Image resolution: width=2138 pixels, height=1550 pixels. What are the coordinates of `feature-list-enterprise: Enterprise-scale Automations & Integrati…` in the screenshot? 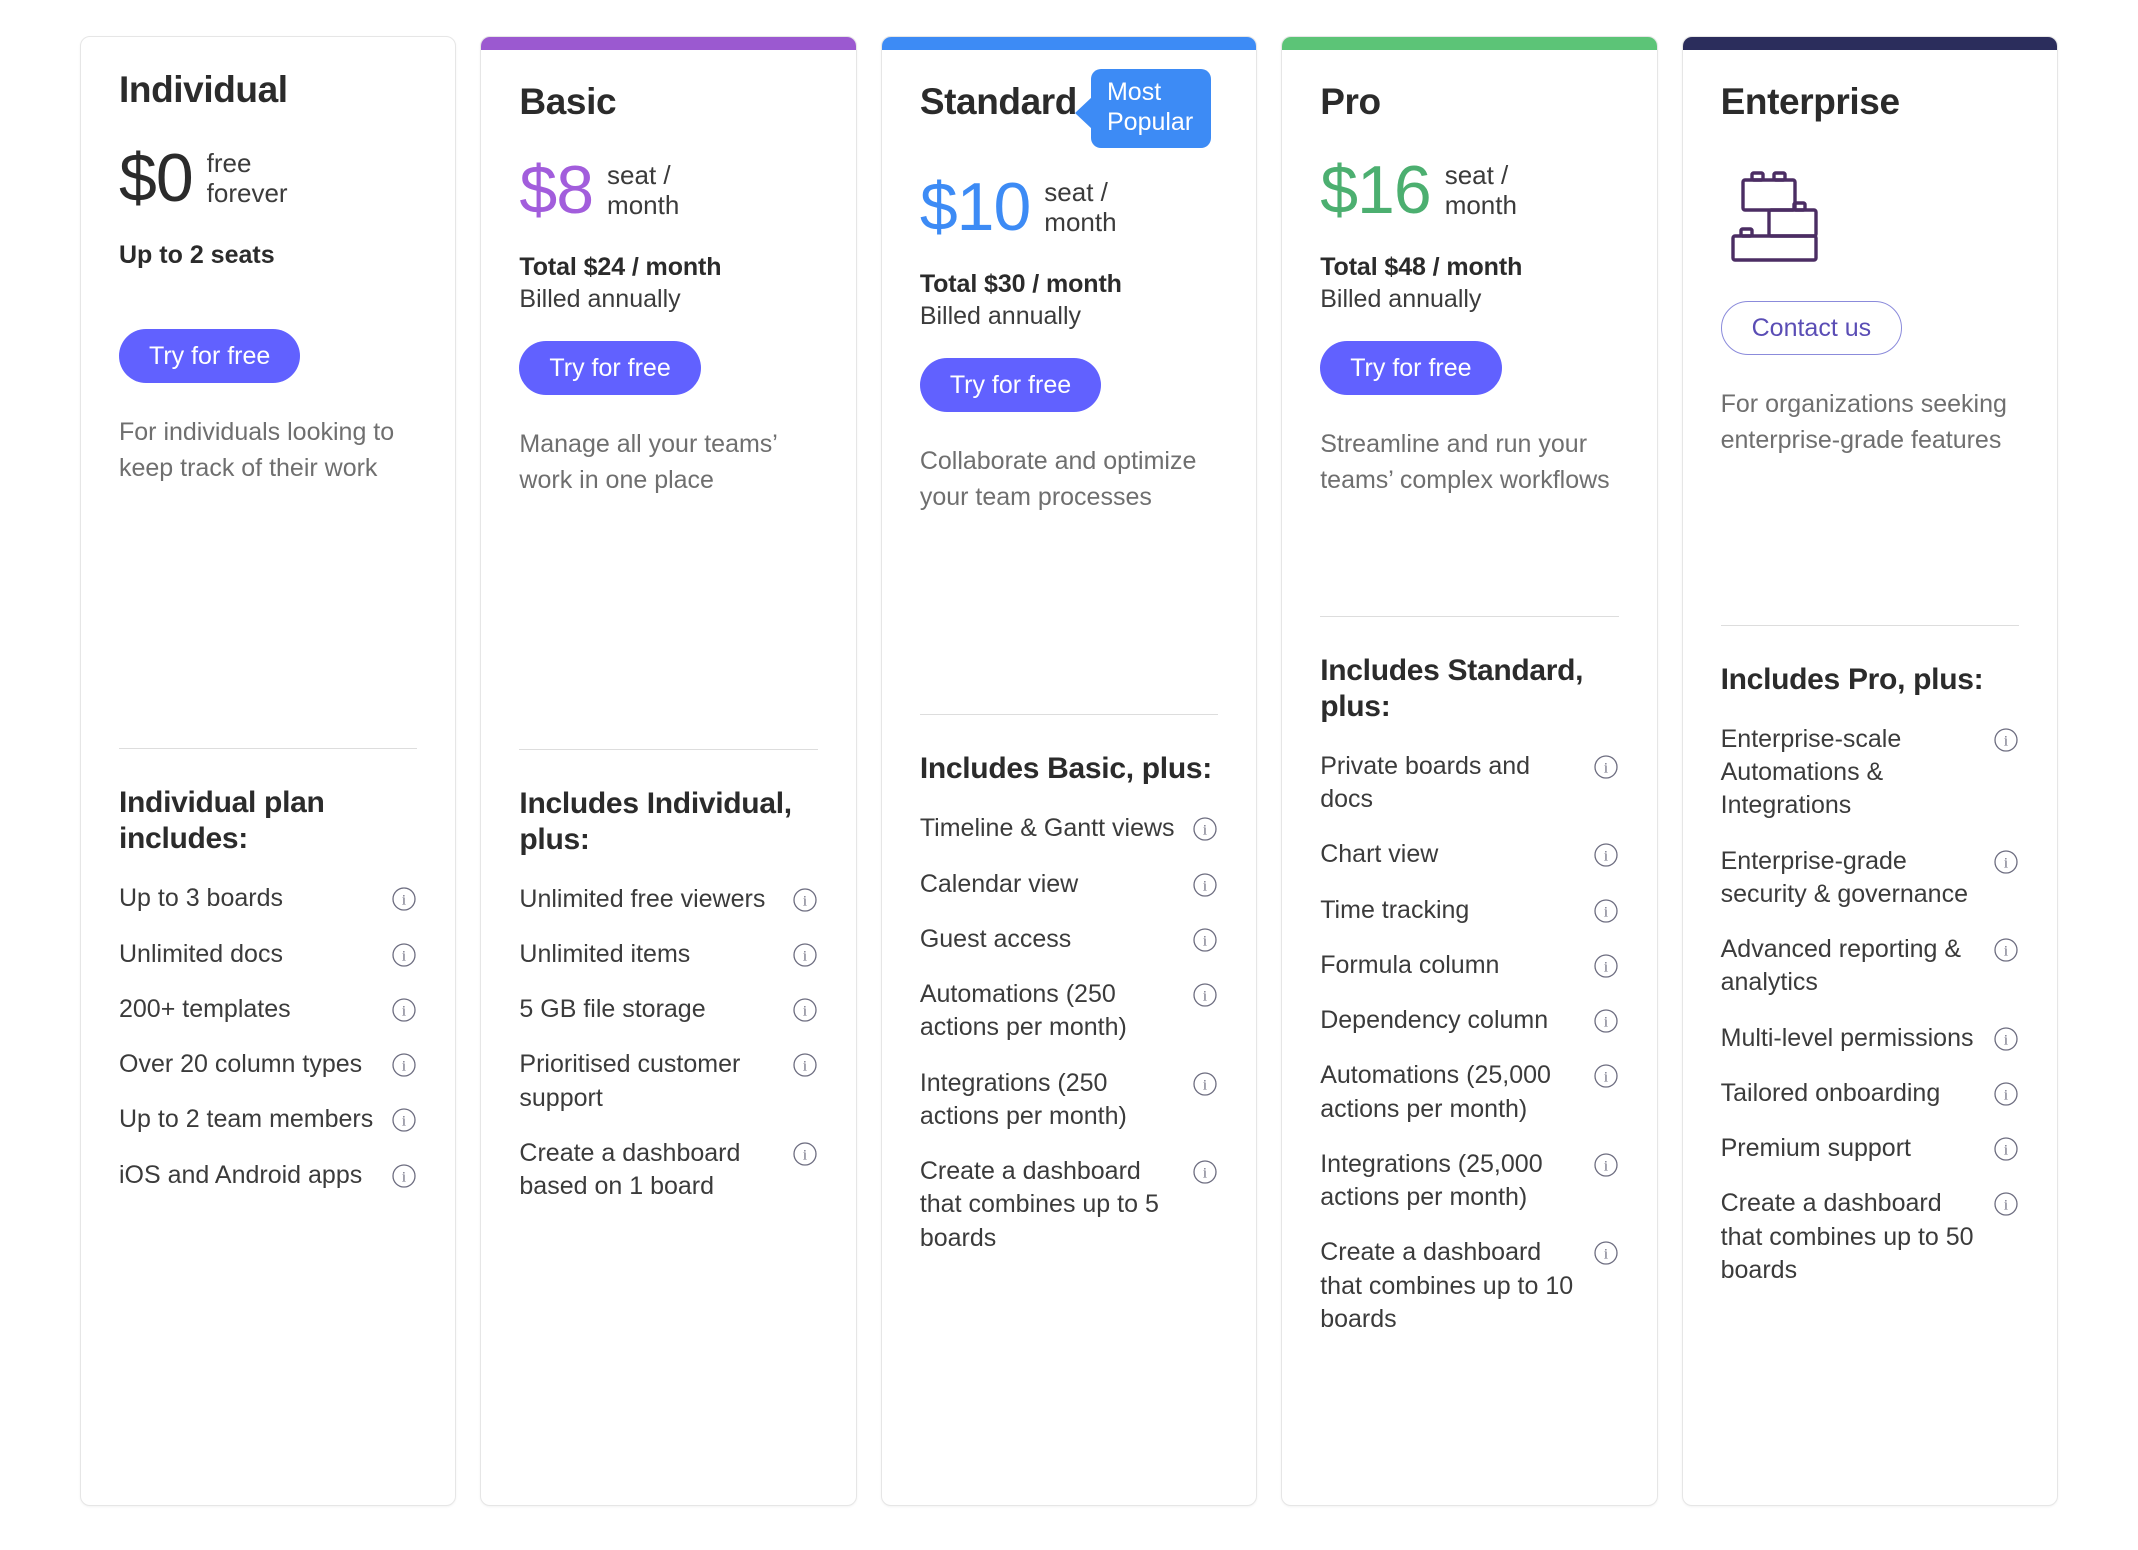 It's located at (1870, 1005).